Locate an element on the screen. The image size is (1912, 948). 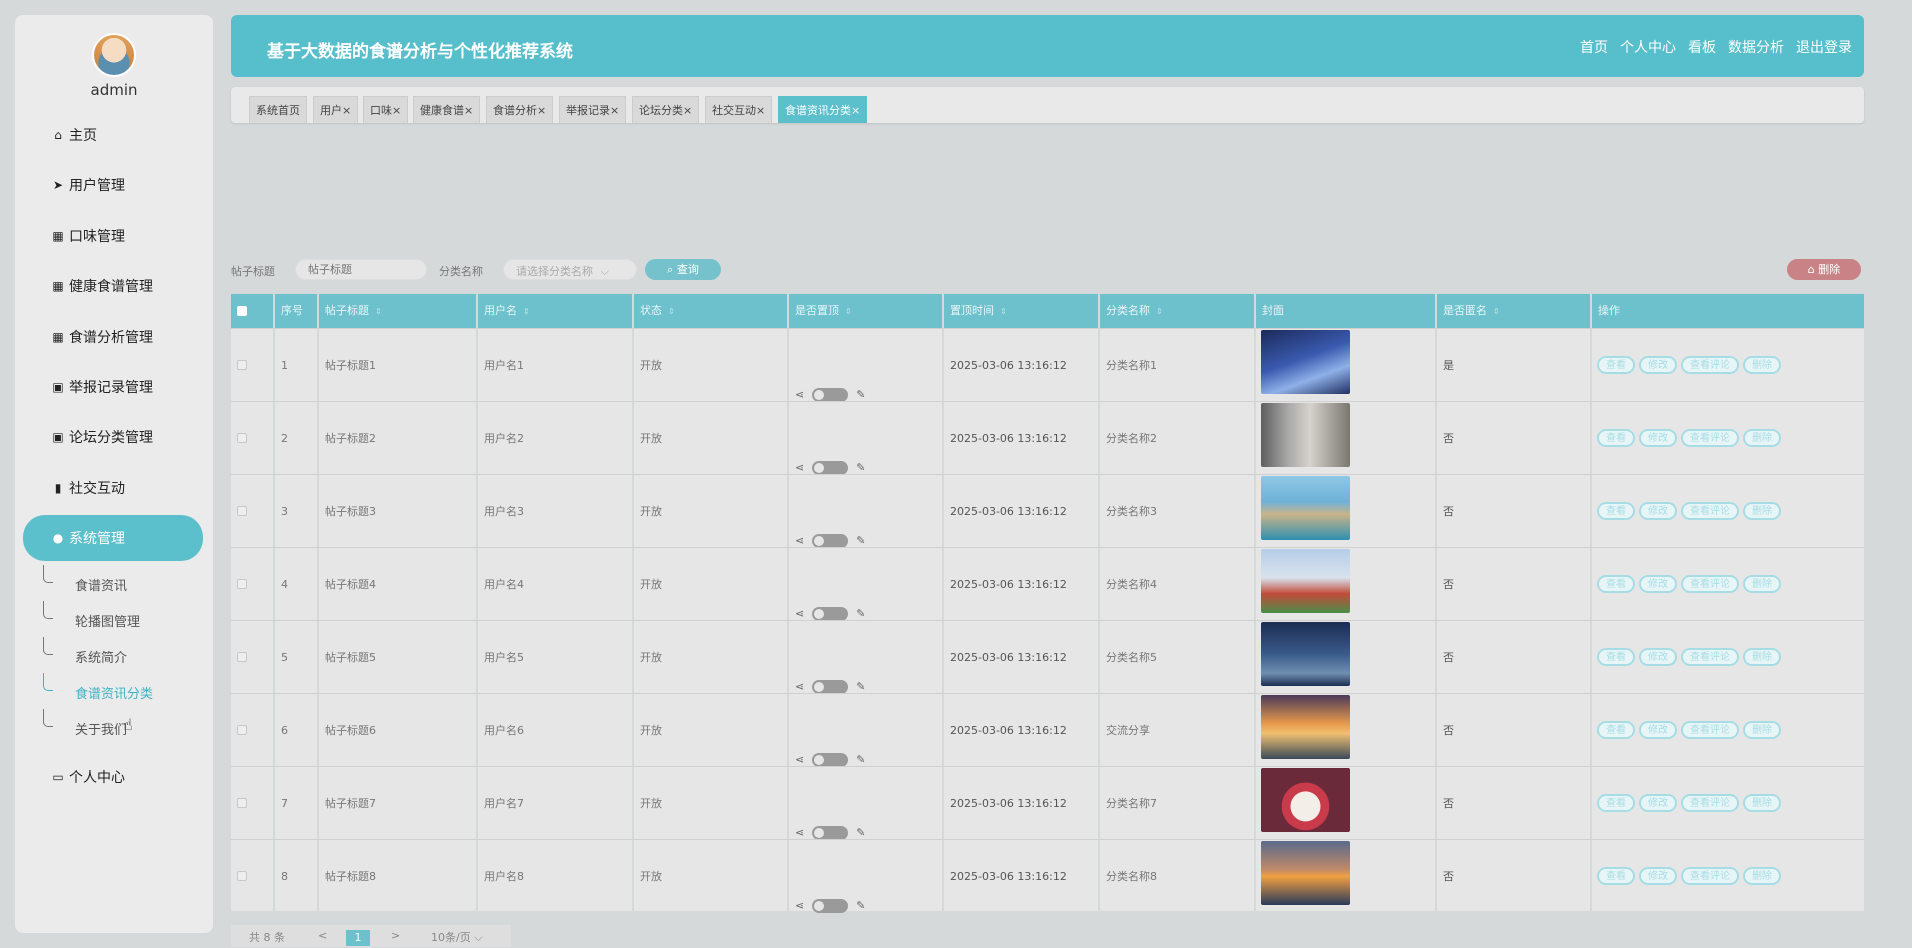
tab-user: 用户× is located at coordinates (336, 109).